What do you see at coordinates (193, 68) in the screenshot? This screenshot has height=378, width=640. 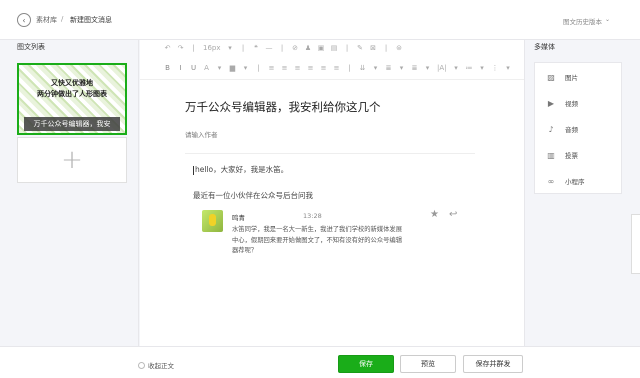 I see `toolbar-button: U` at bounding box center [193, 68].